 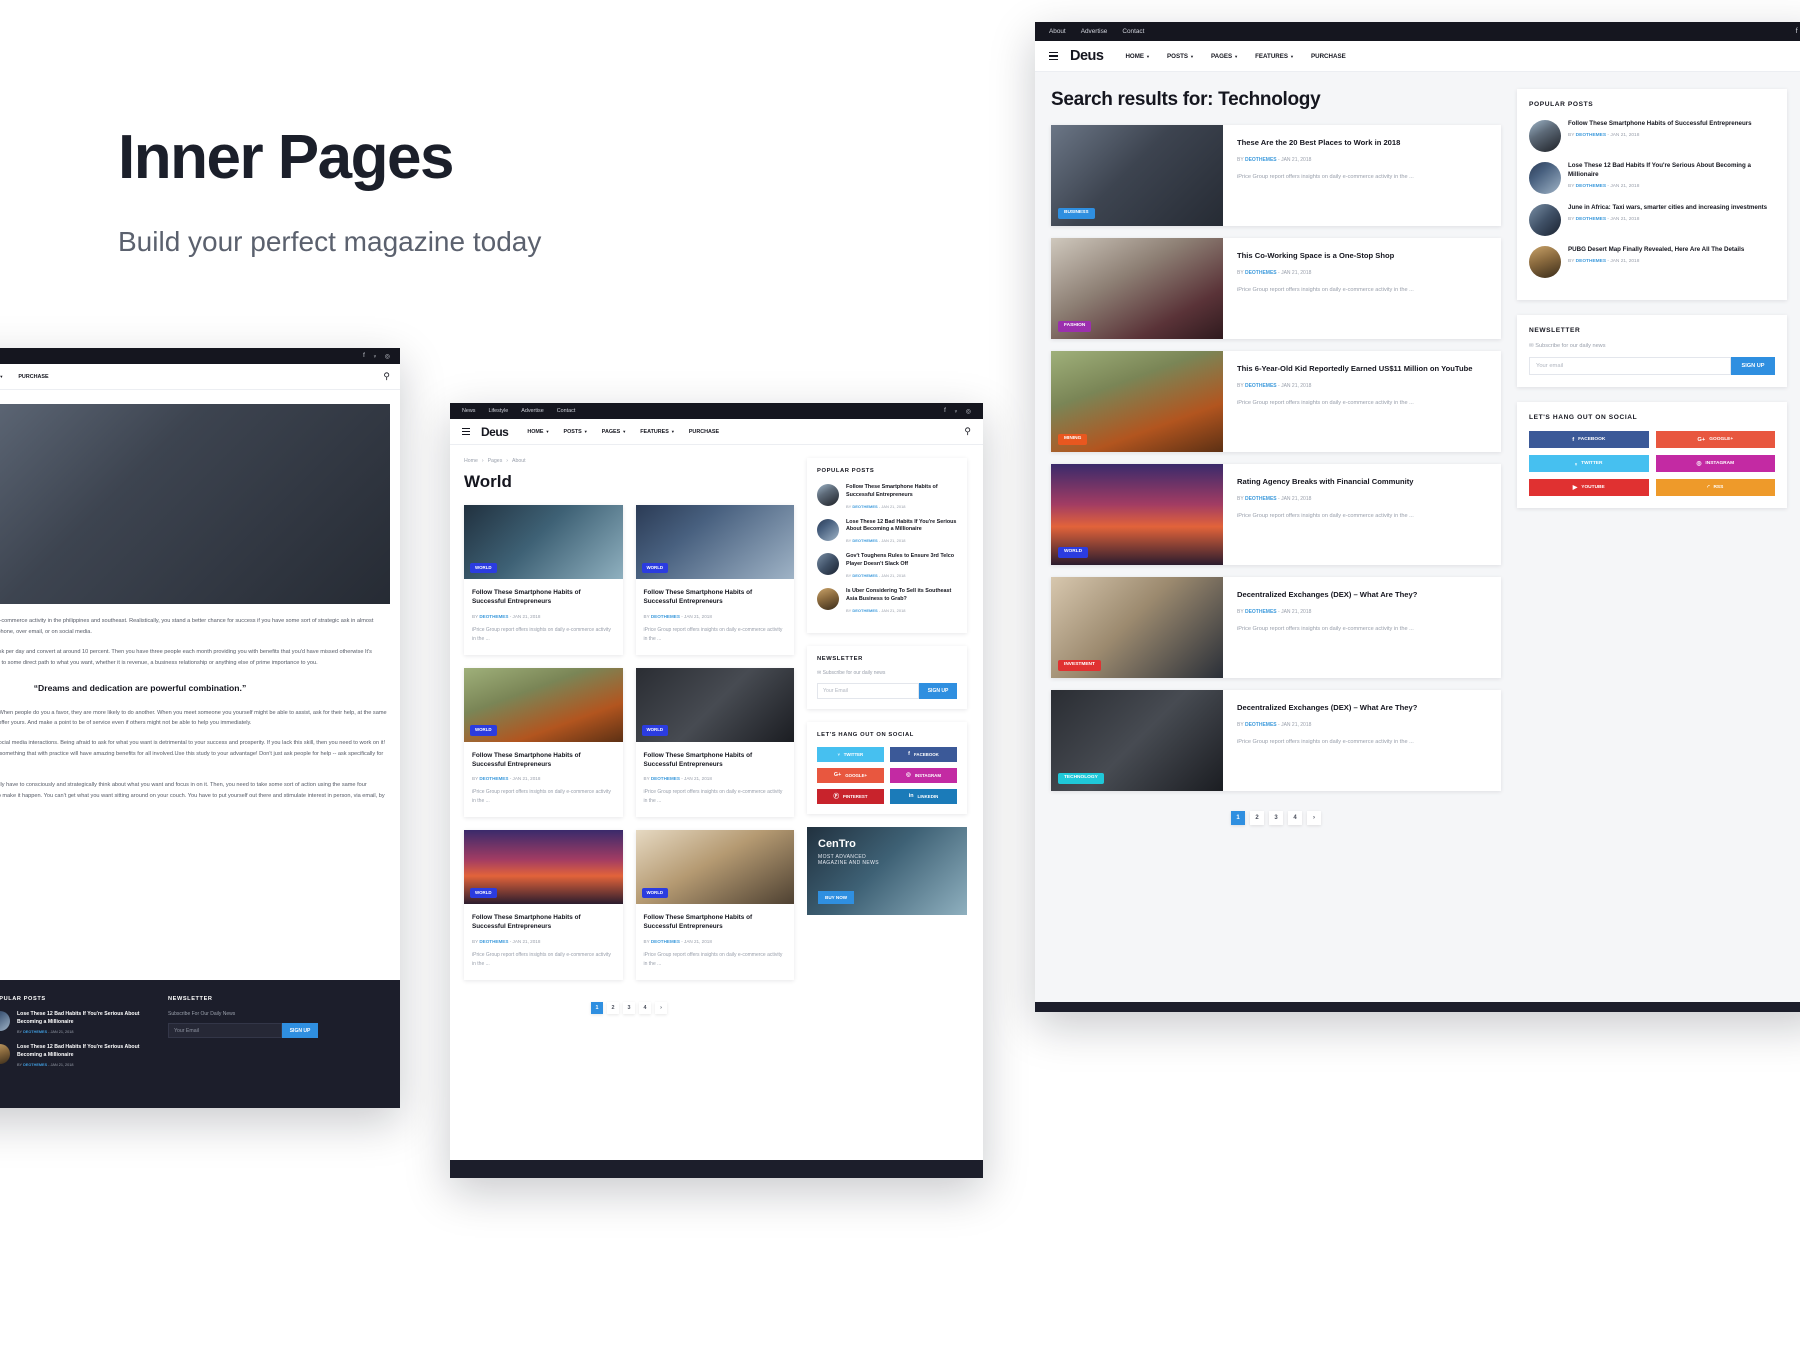 I want to click on breadcrumb-item-0: Home, so click(x=471, y=461).